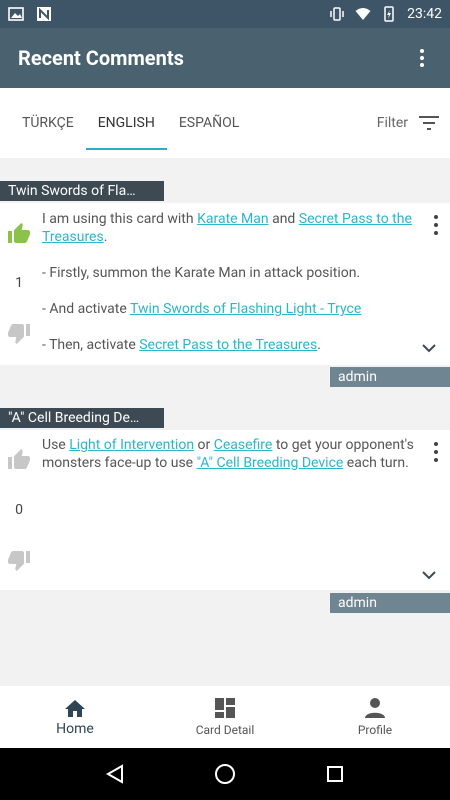 The image size is (450, 800). I want to click on vote-count: 1, so click(19, 283).